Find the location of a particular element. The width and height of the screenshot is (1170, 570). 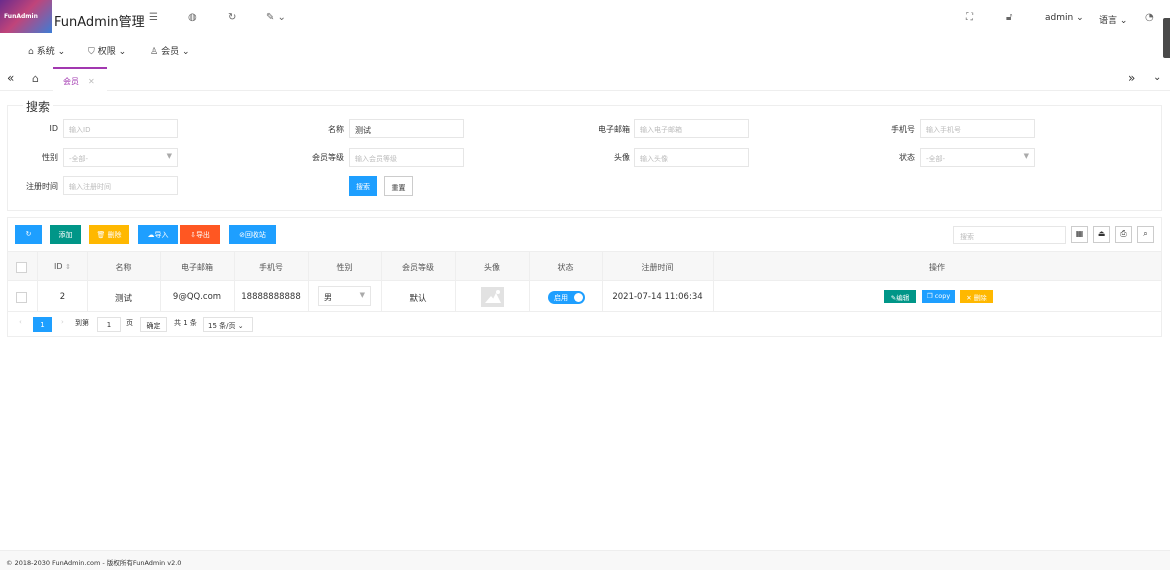

id-input: 输入ID is located at coordinates (120, 128).